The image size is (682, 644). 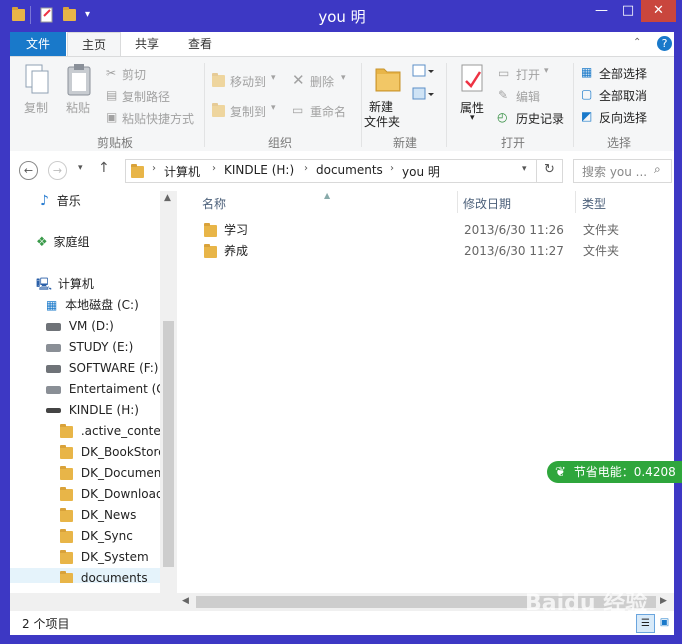 I want to click on baidu-watermark-url: jingyan.baidu.com, so click(x=576, y=623).